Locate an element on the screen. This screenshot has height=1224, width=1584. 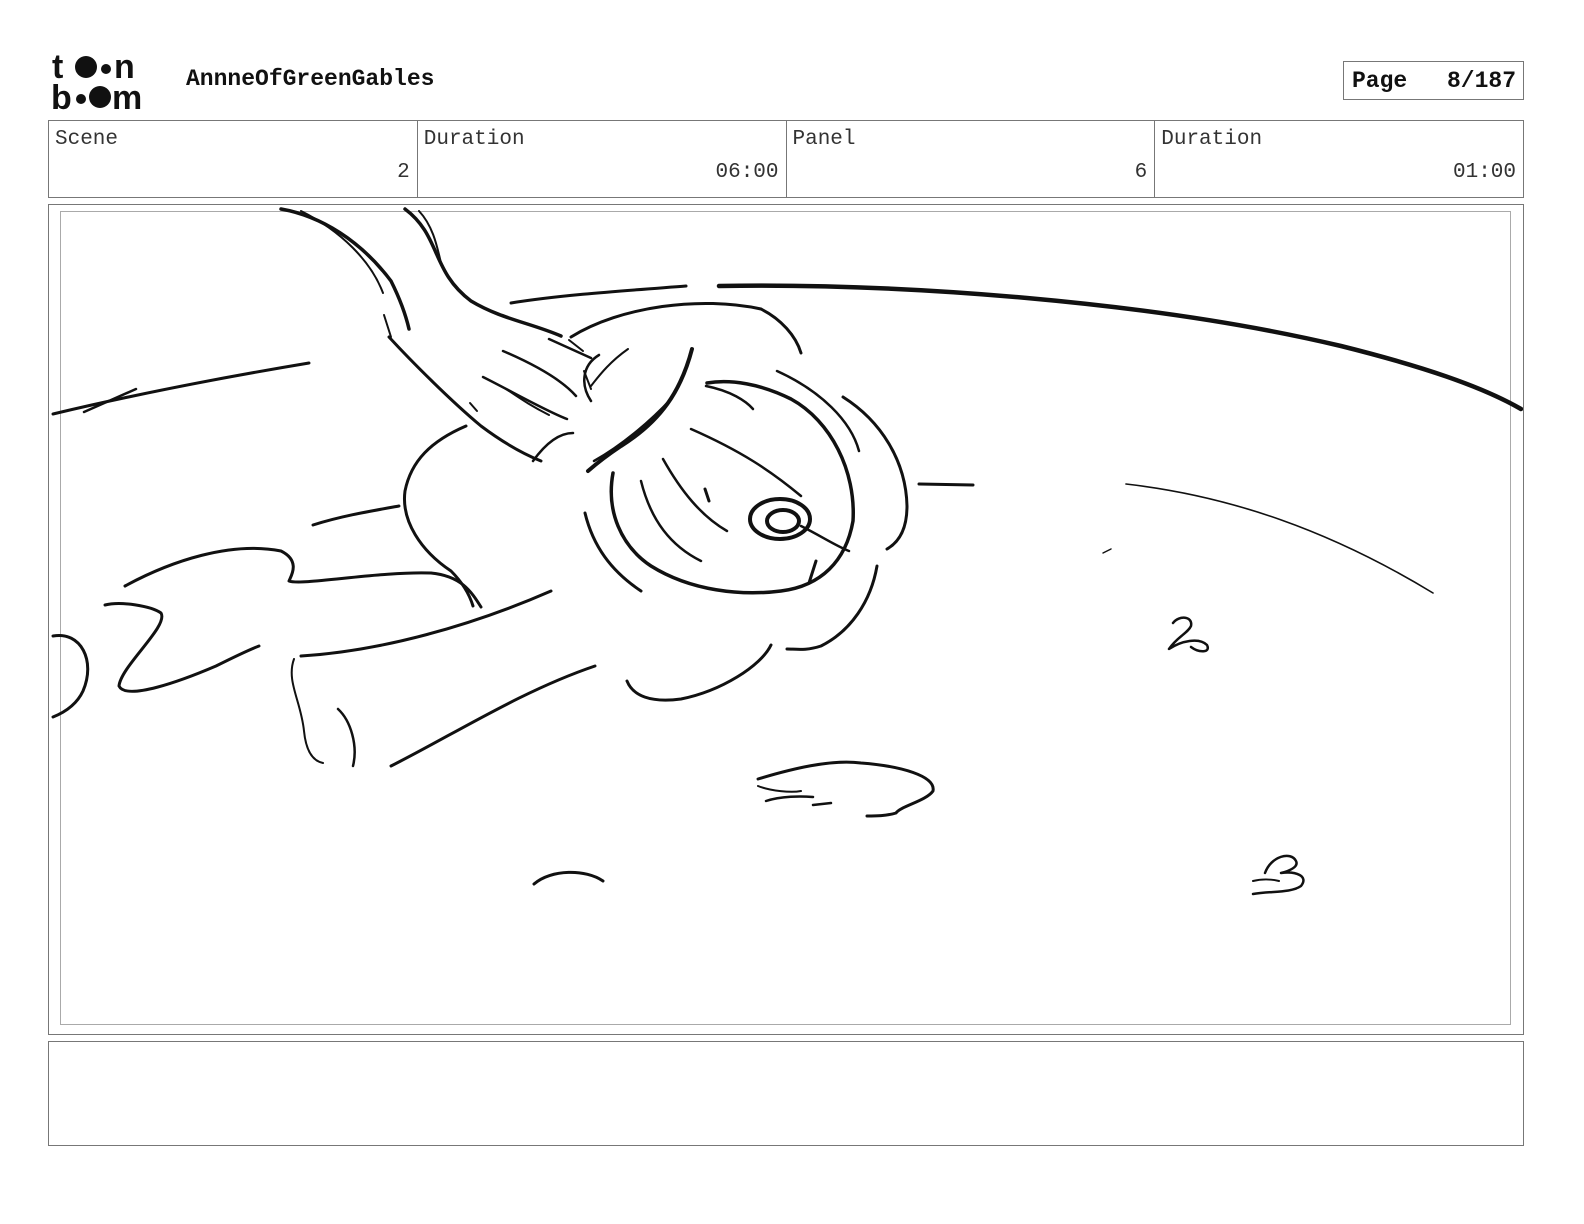
scene-duration-cell: Duration 06:00 is located at coordinates (602, 159).